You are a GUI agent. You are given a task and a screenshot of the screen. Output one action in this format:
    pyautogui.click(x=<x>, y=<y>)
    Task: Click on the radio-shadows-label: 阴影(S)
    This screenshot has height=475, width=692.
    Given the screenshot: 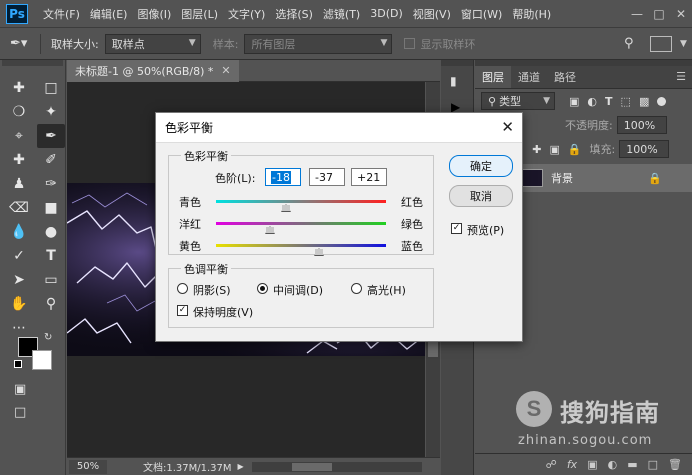 What is the action you would take?
    pyautogui.click(x=212, y=290)
    